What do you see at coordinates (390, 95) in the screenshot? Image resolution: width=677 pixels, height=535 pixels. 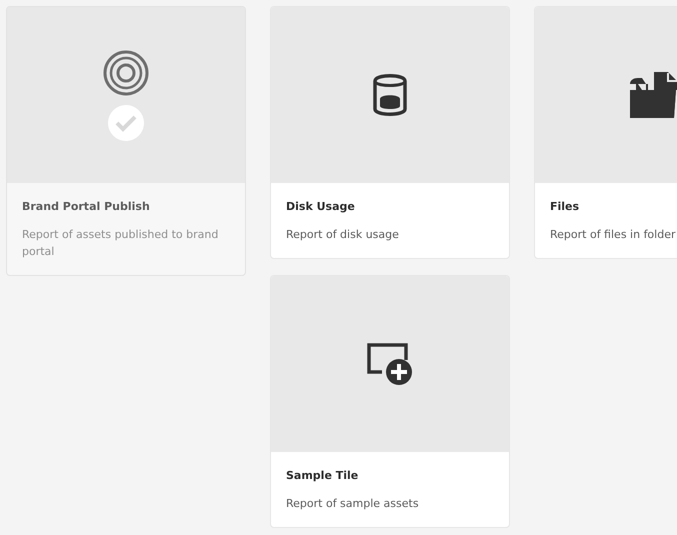 I see `database-icon` at bounding box center [390, 95].